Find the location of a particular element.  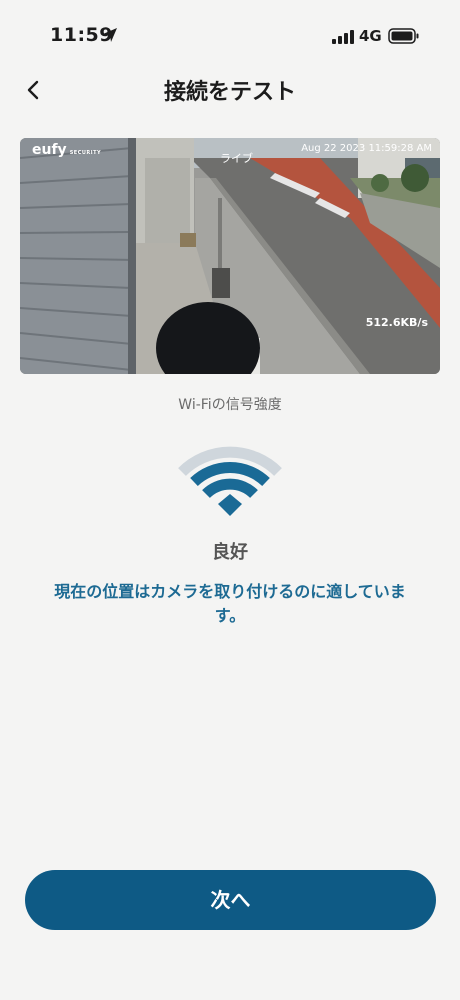

signal-quality: 良好 is located at coordinates (230, 552).